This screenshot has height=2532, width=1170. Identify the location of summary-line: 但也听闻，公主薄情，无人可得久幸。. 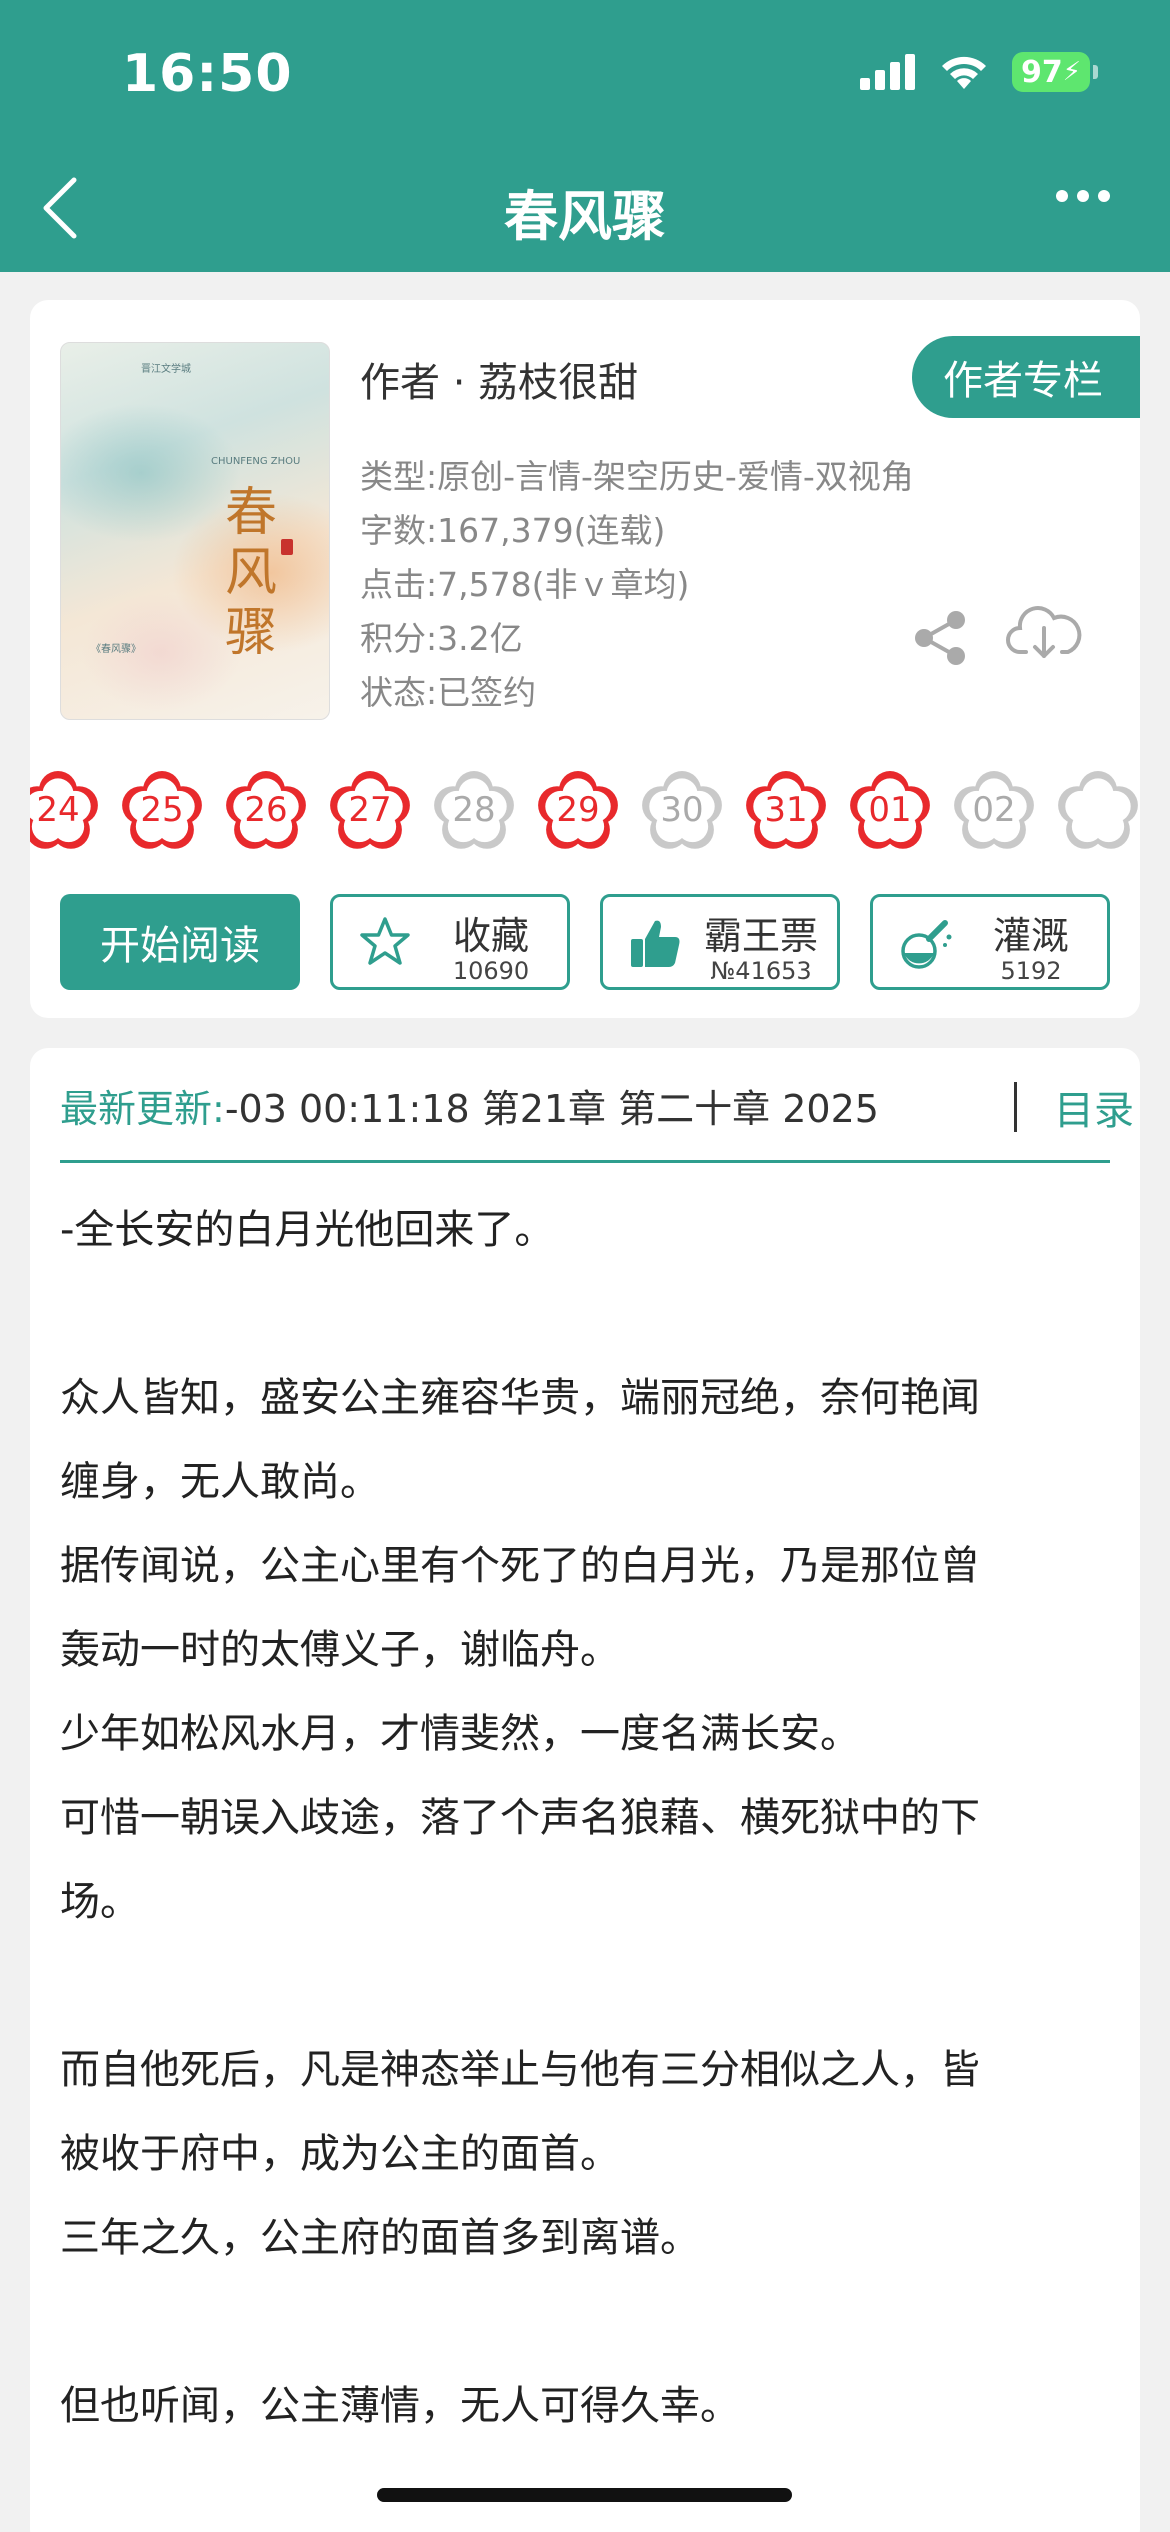
(400, 2406).